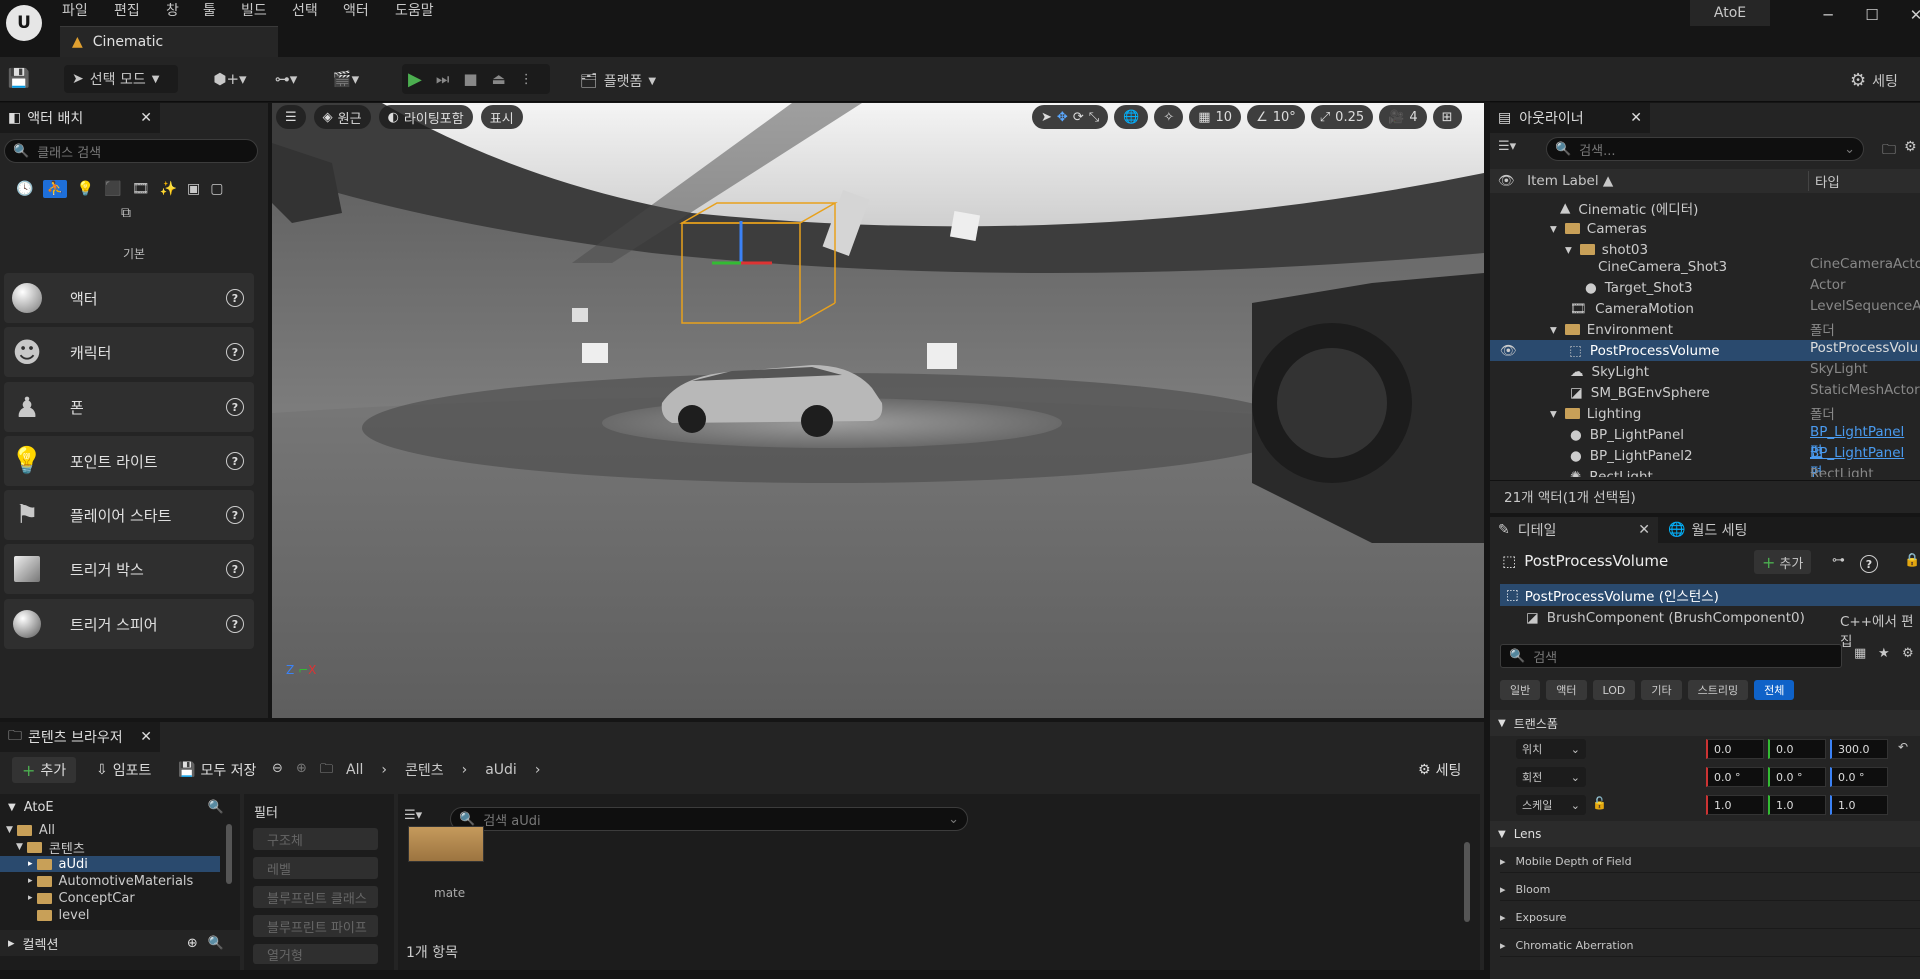 The width and height of the screenshot is (1920, 979). What do you see at coordinates (1838, 560) in the screenshot?
I see `blueprint-icon: ⊶` at bounding box center [1838, 560].